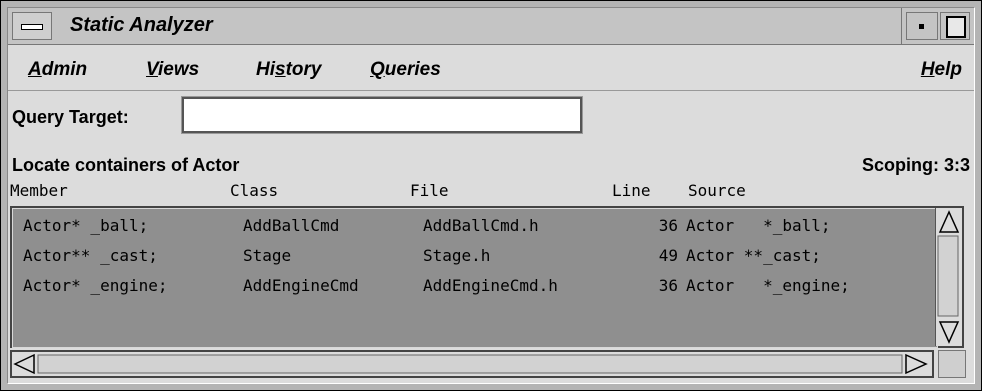 The image size is (982, 391). I want to click on menu-views: Views, so click(172, 70).